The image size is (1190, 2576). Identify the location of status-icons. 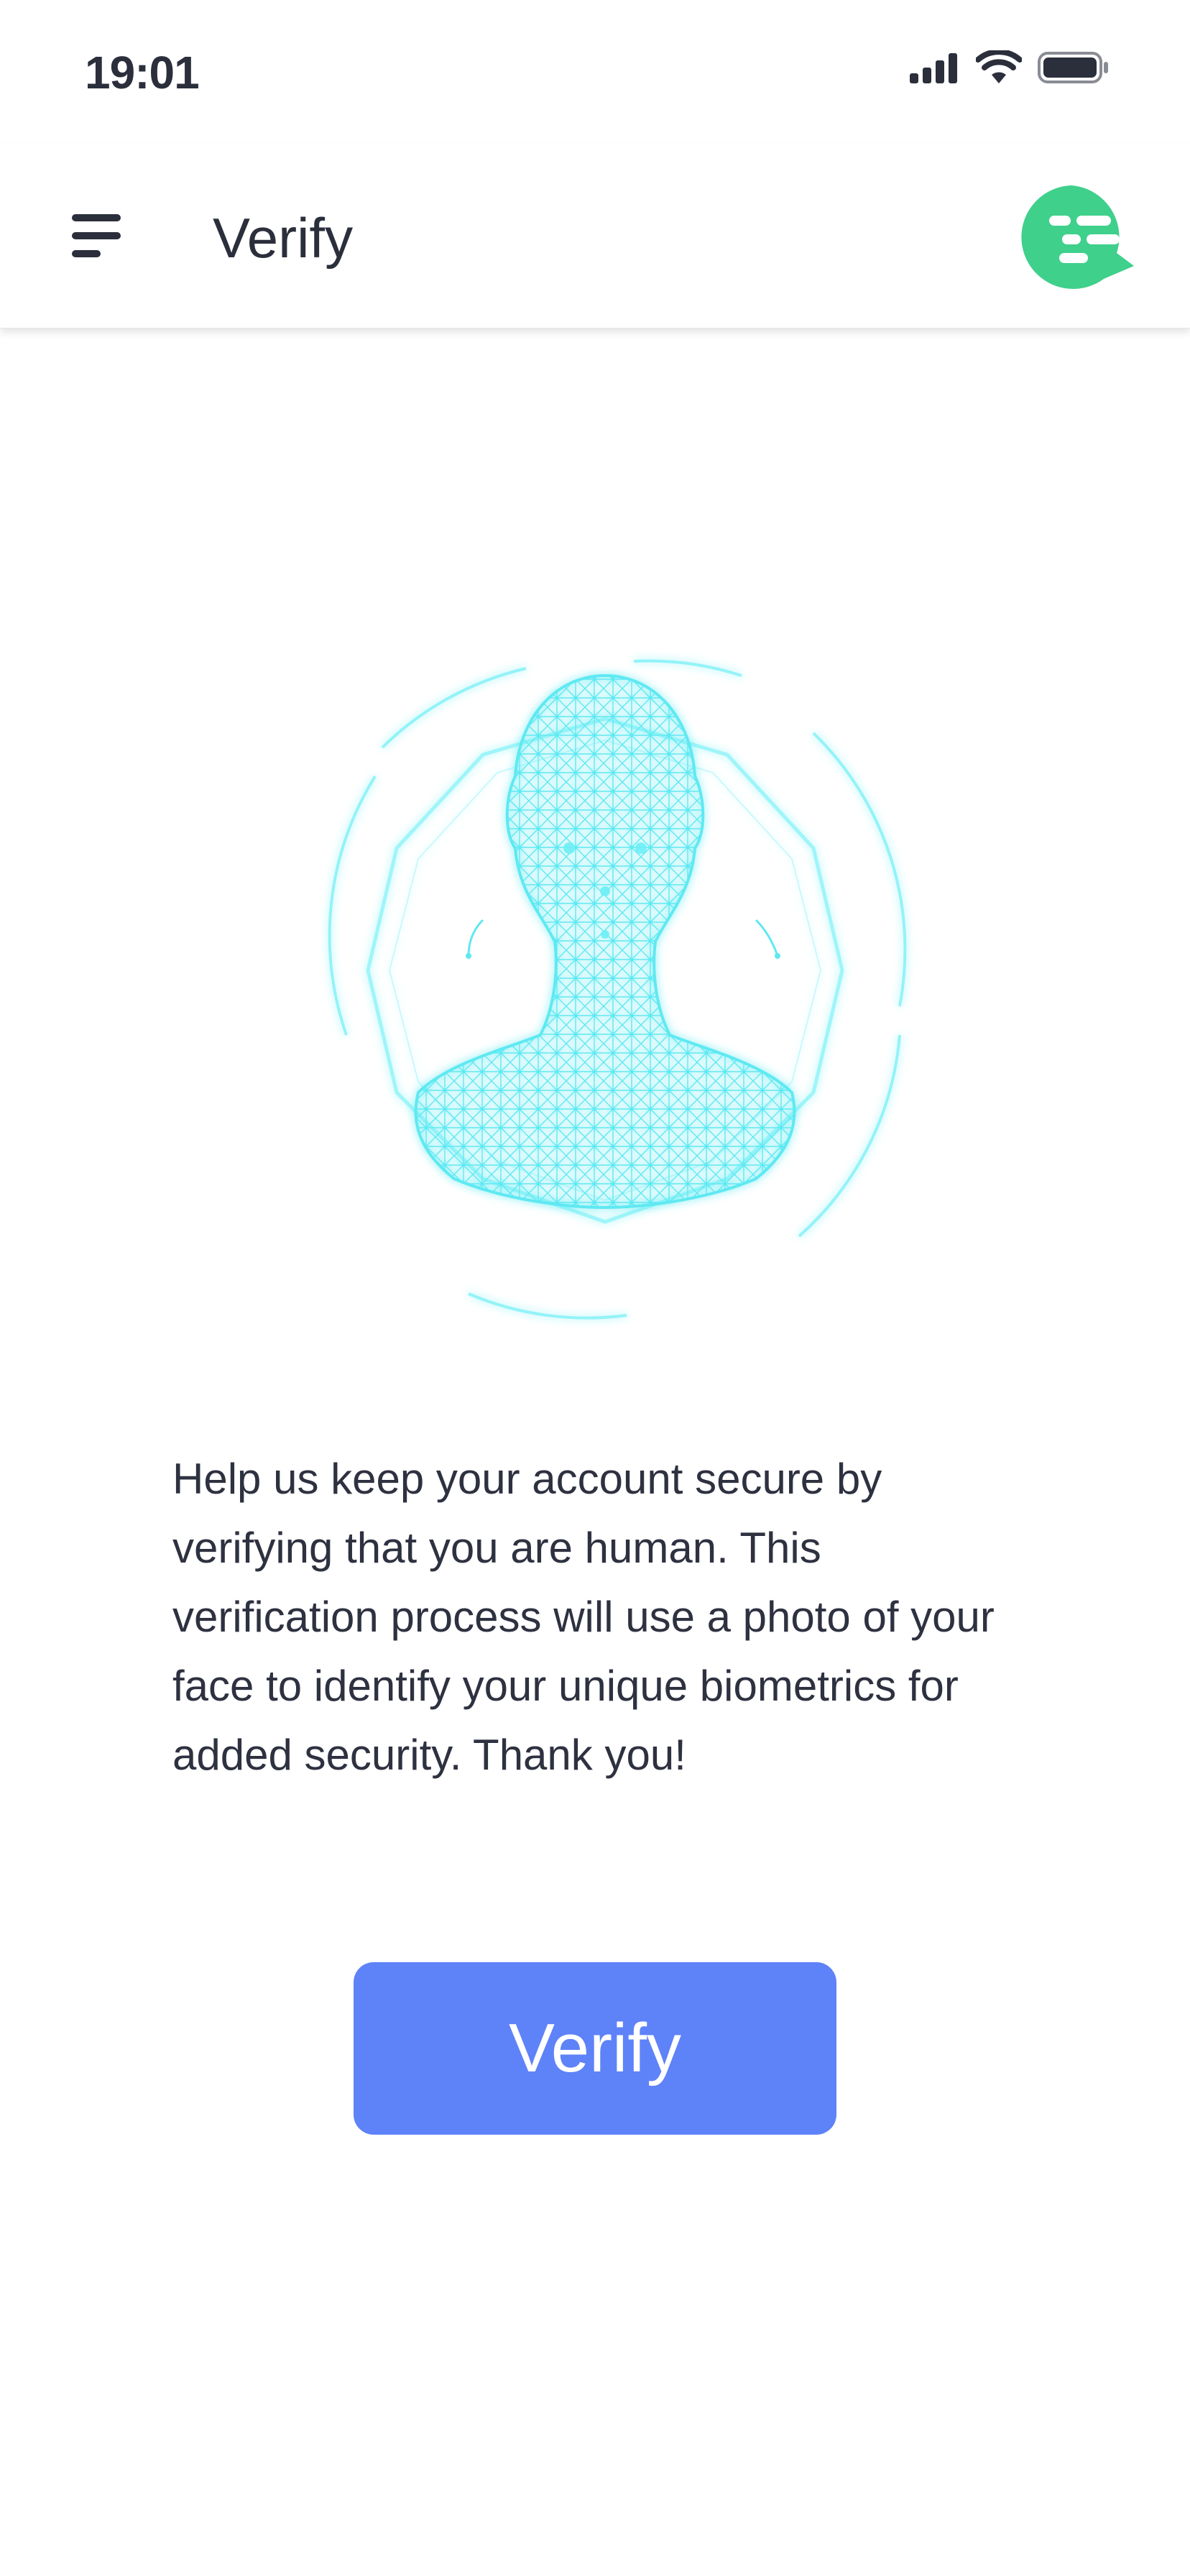
(1010, 67).